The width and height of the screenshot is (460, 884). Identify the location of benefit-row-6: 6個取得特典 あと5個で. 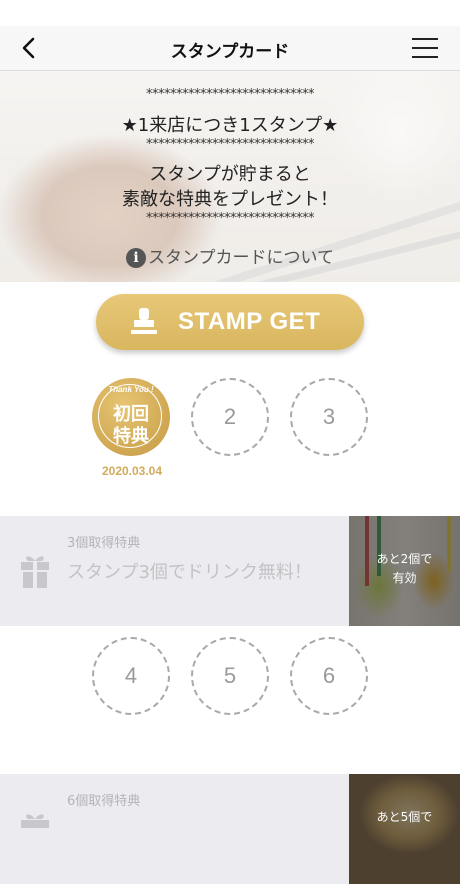
(230, 829).